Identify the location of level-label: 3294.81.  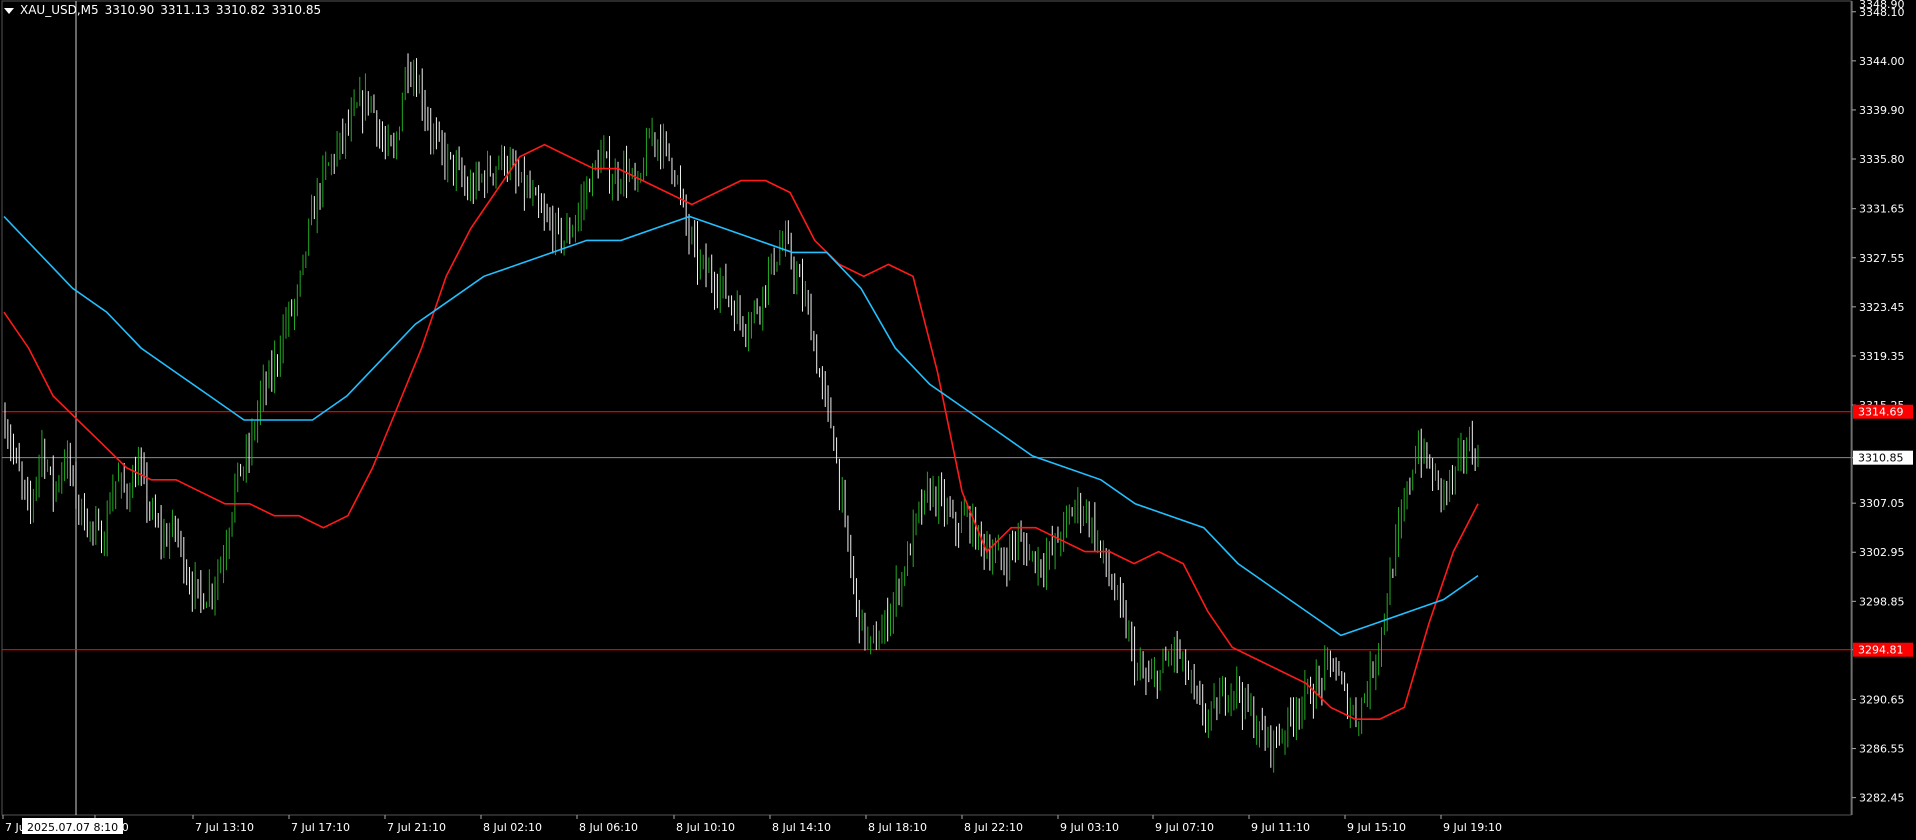
(1881, 650).